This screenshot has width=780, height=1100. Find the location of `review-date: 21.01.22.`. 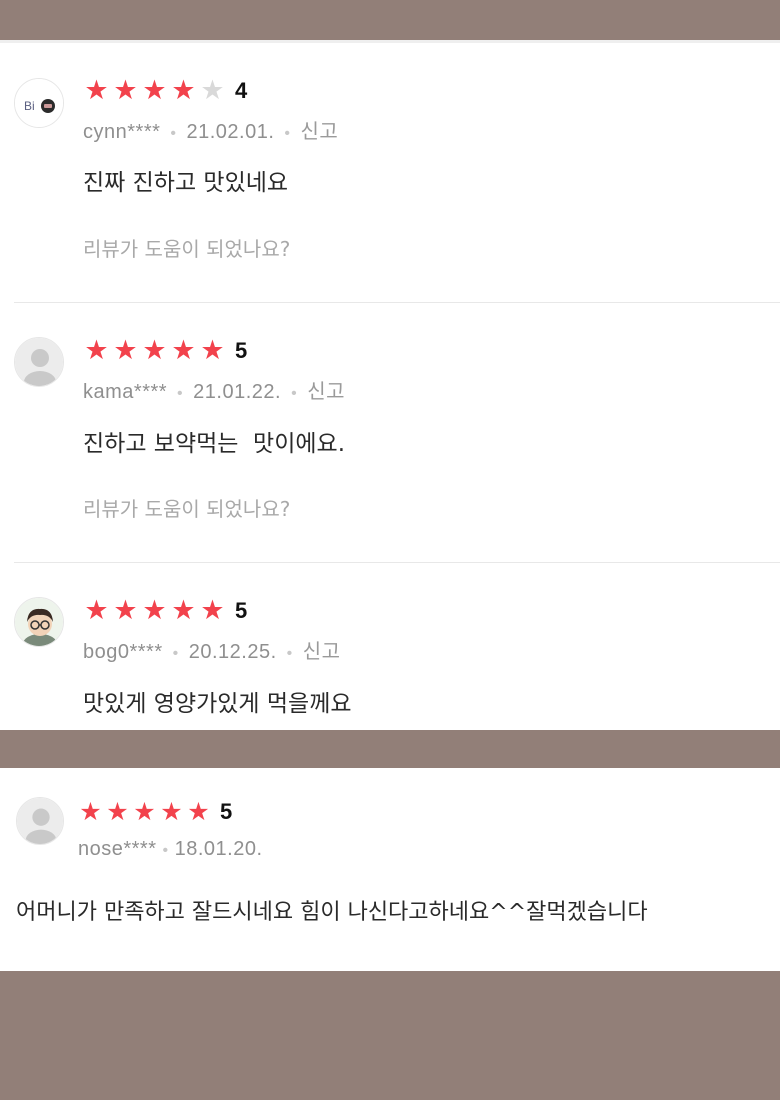

review-date: 21.01.22. is located at coordinates (237, 392).